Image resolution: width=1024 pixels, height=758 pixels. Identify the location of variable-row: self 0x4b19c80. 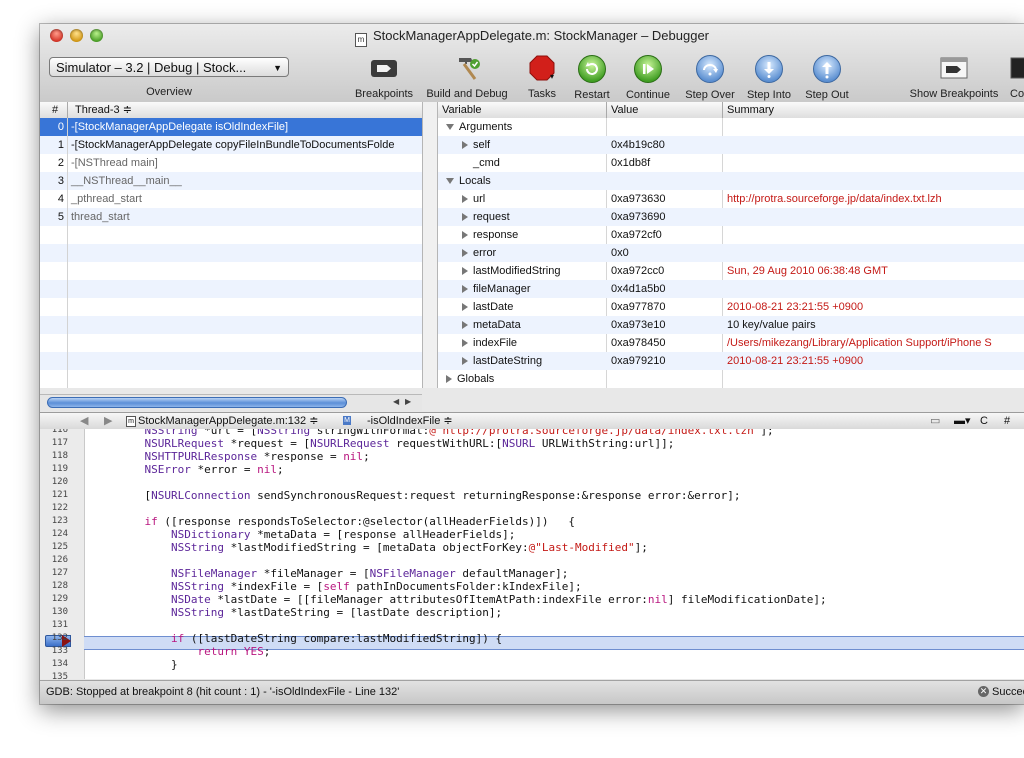
(731, 145).